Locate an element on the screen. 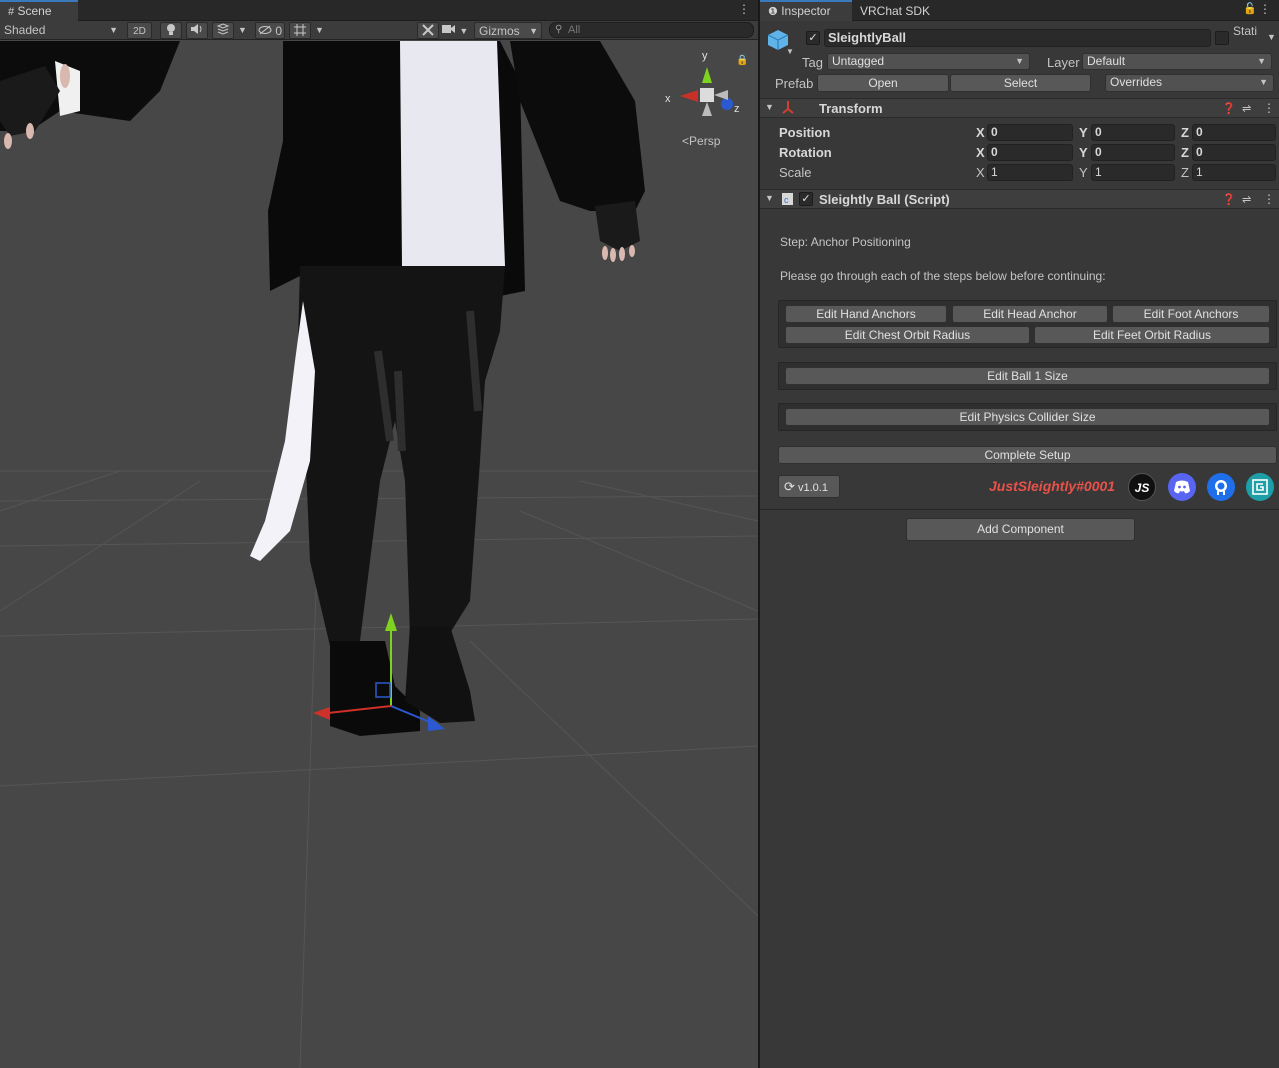  transform-icon is located at coordinates (788, 108).